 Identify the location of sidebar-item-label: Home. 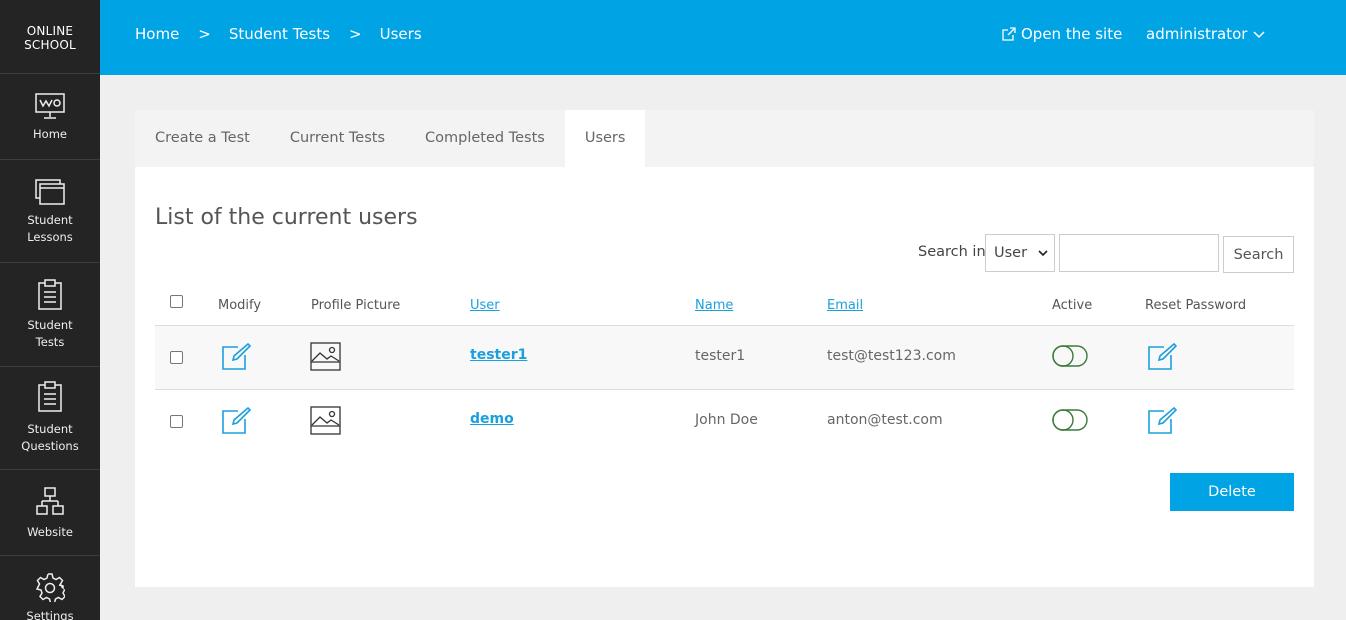
(50, 134).